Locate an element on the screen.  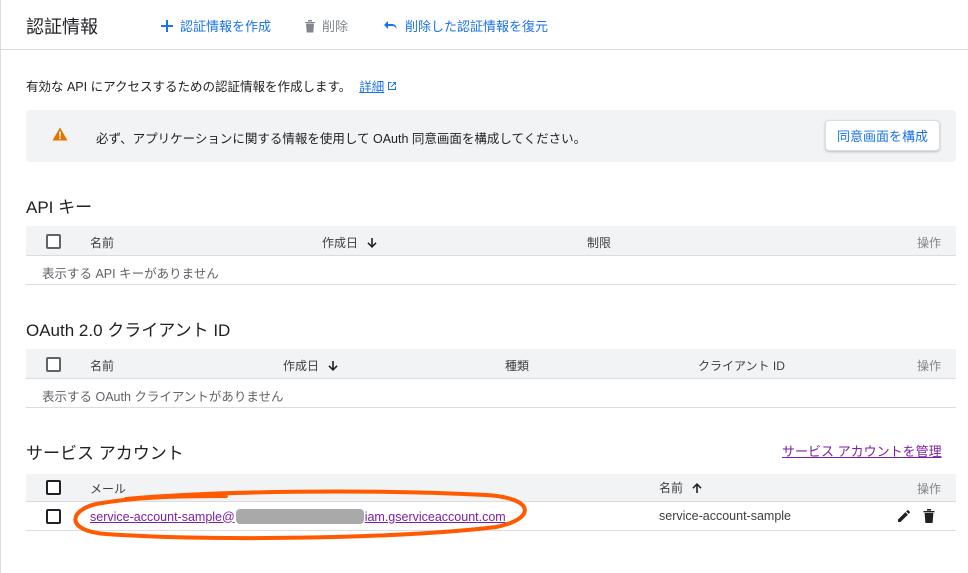
api-keys-table-header: 名前 作成日 制限 操作 is located at coordinates (491, 241).